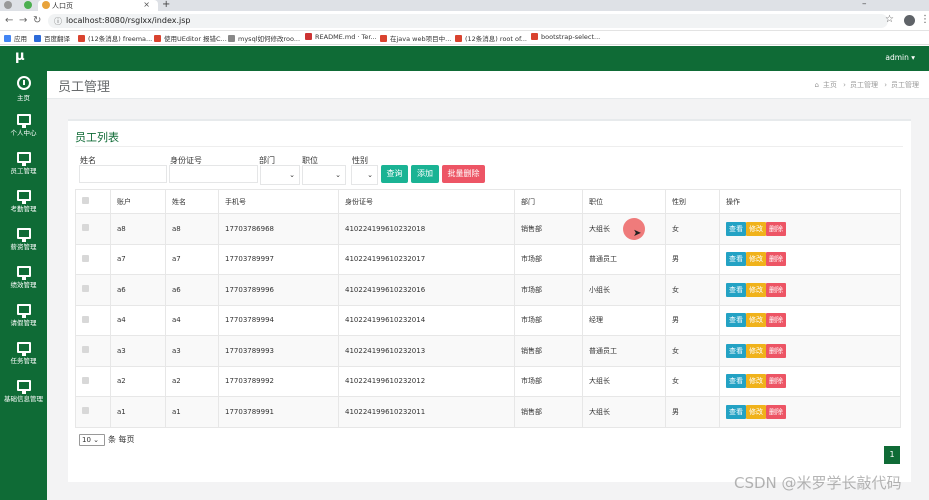 The height and width of the screenshot is (500, 929). I want to click on cell-dept: 市场部, so click(548, 381).